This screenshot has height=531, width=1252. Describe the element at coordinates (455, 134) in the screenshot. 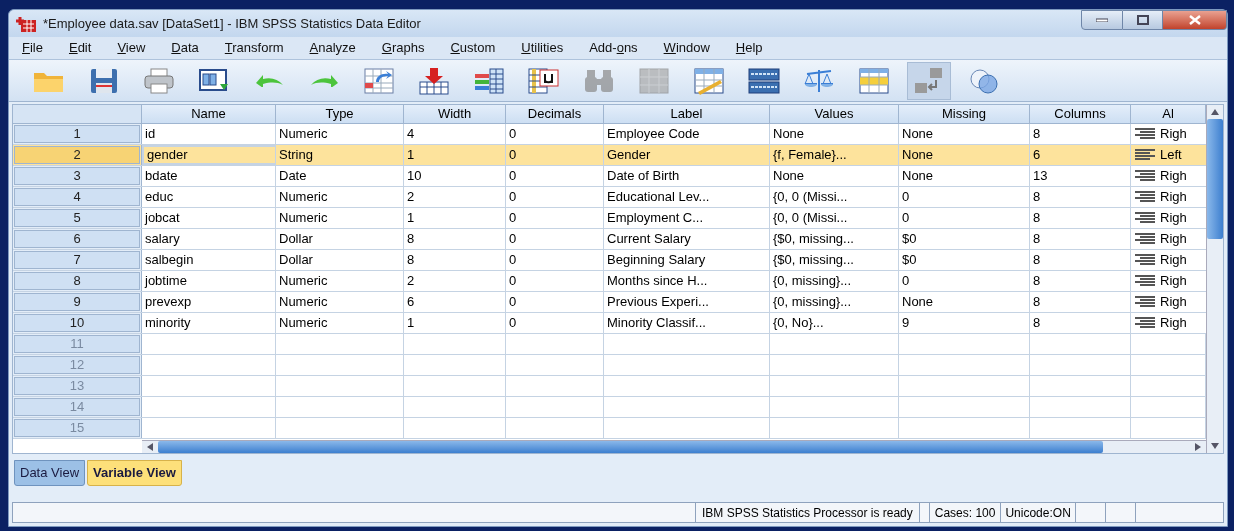

I see `table-cell: 4` at that location.